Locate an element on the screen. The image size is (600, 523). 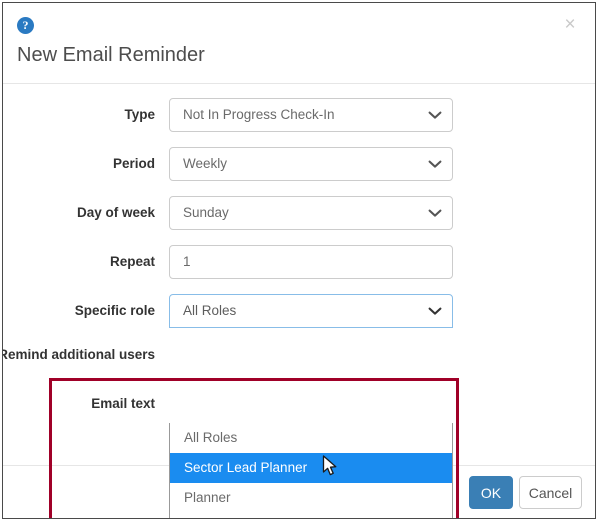
page-title: New Email Reminder is located at coordinates (111, 55).